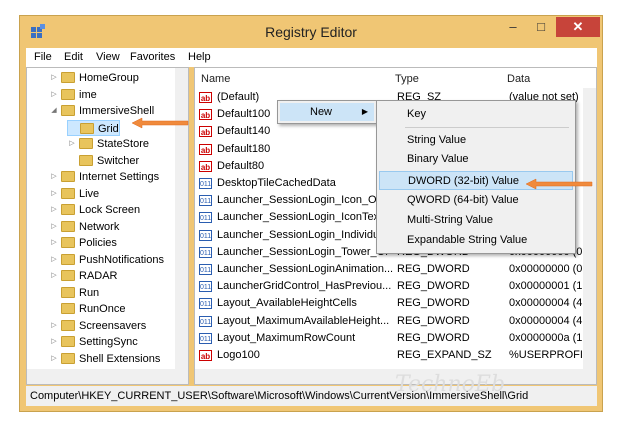 This screenshot has width=628, height=426. What do you see at coordinates (99, 226) in the screenshot?
I see `tree-item-label: Network` at bounding box center [99, 226].